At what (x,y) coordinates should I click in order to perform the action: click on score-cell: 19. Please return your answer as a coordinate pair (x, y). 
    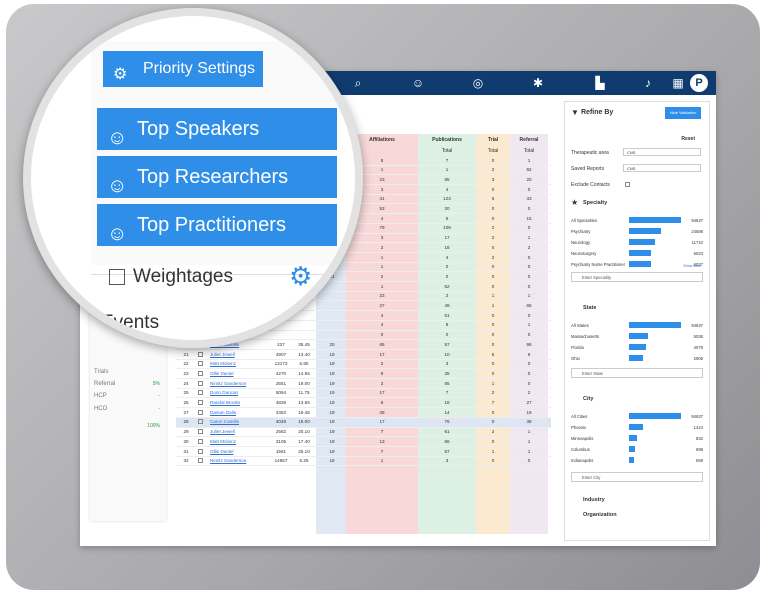
    Looking at the image, I should click on (332, 383).